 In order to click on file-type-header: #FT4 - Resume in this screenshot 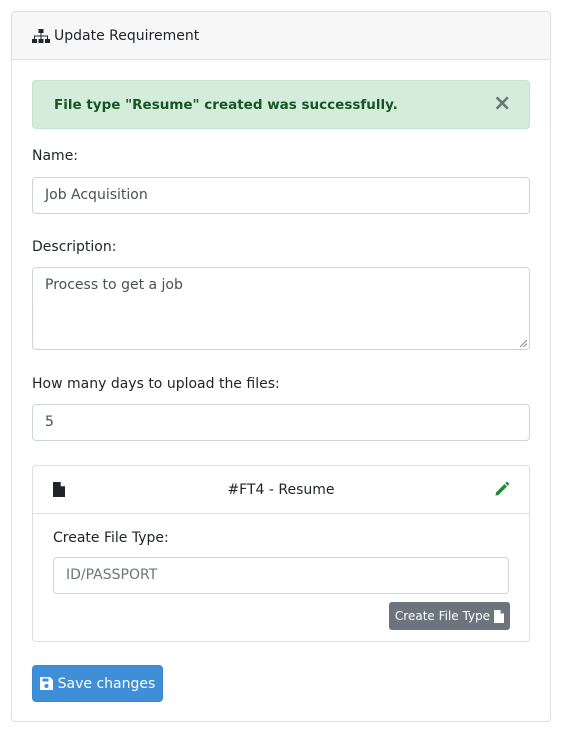, I will do `click(281, 490)`.